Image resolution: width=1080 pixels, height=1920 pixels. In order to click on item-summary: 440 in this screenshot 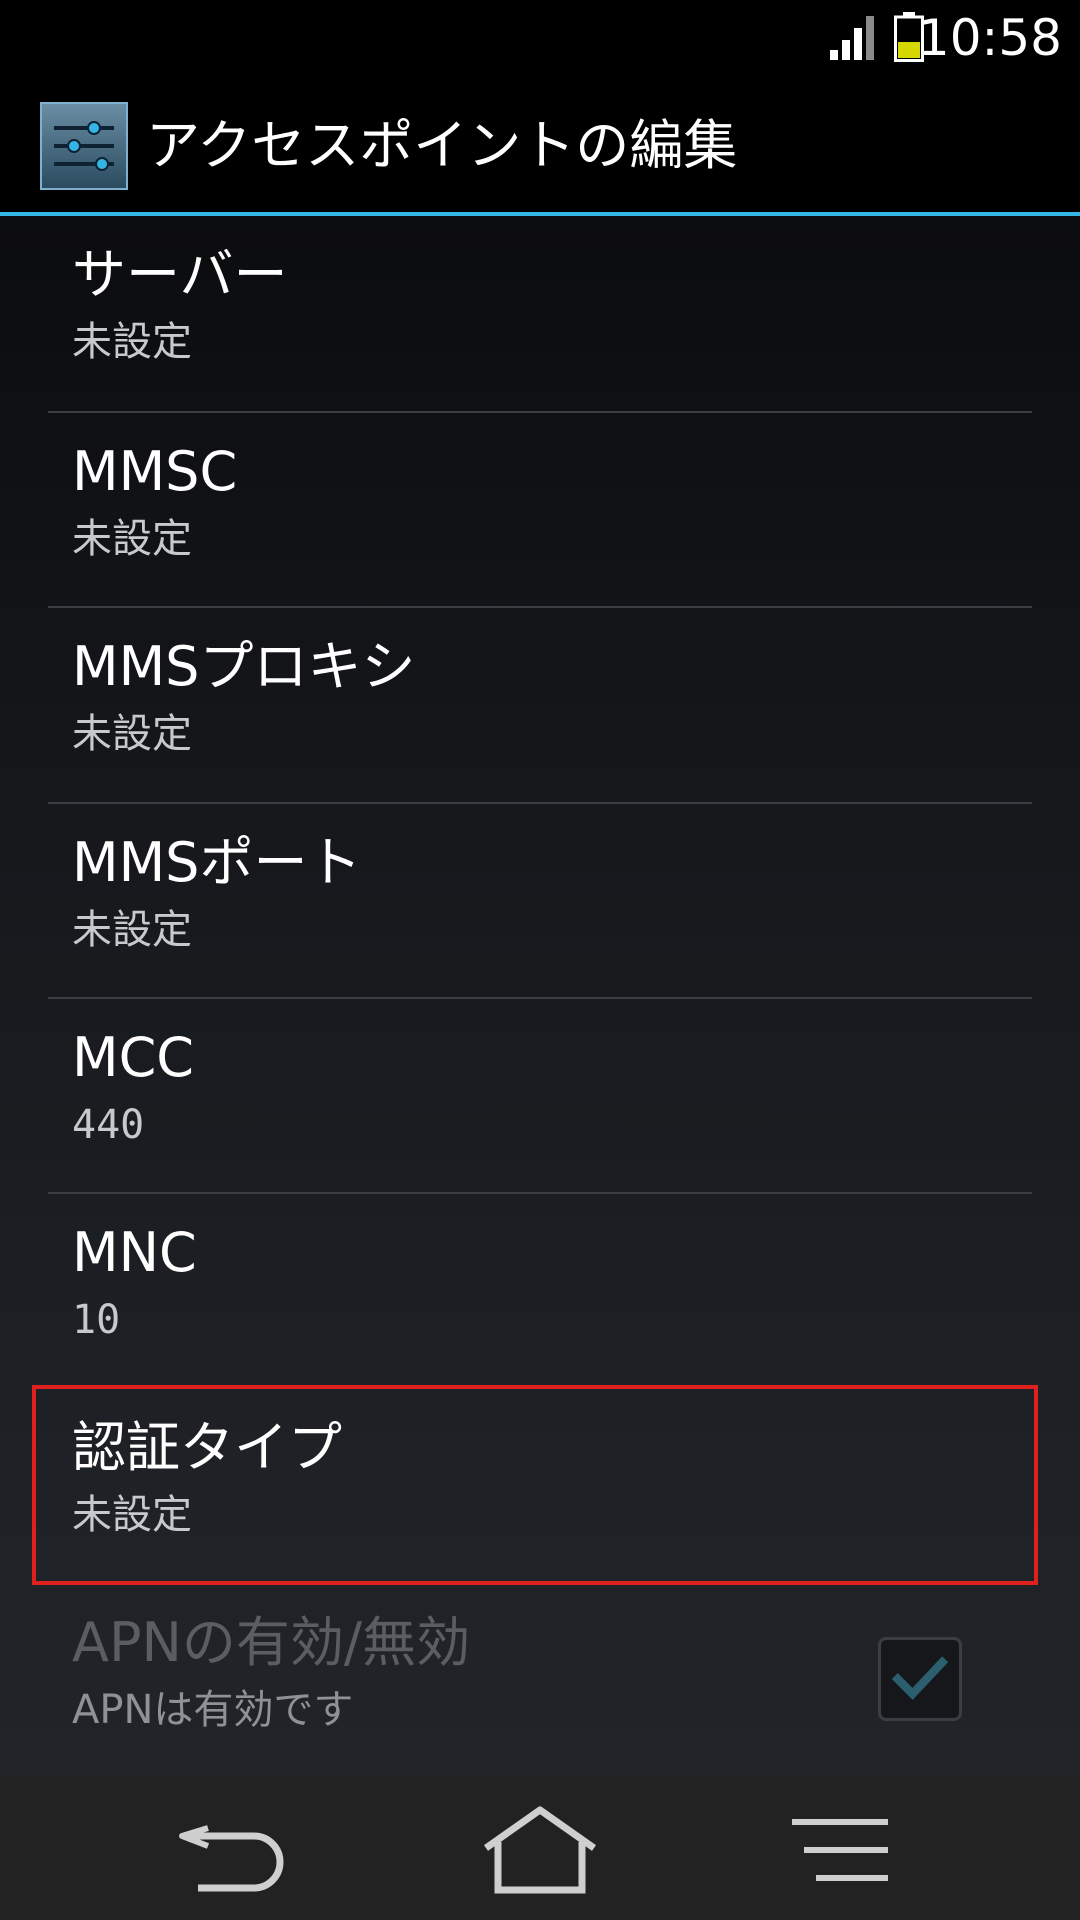, I will do `click(108, 1125)`.